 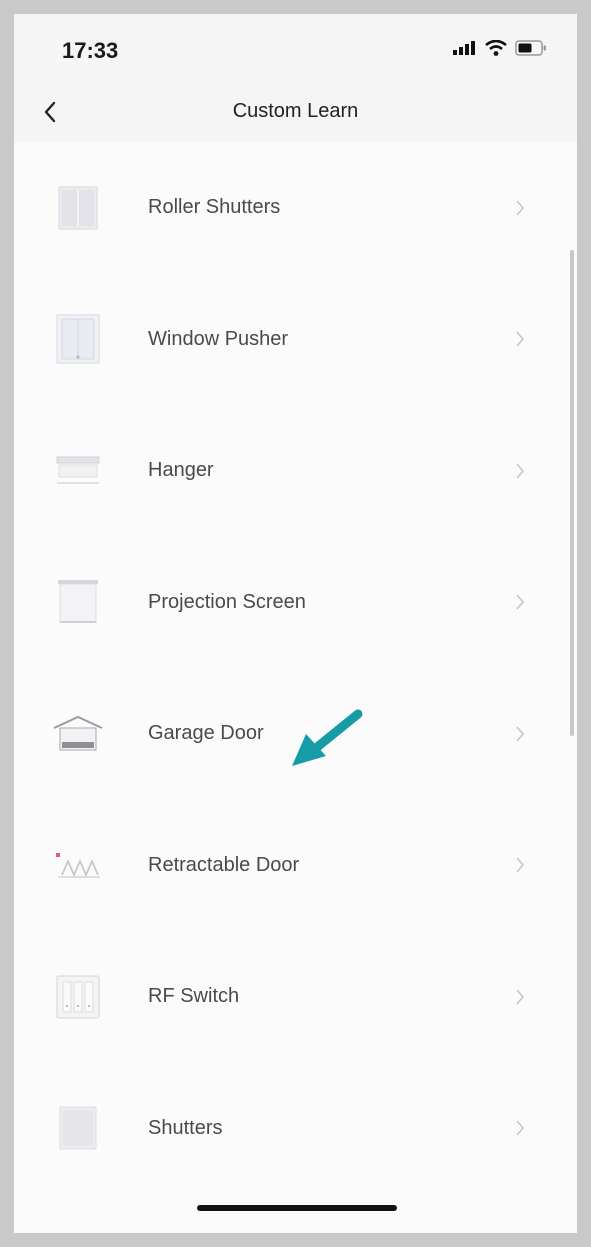 I want to click on list-item-label: Roller Shutters, so click(x=214, y=207).